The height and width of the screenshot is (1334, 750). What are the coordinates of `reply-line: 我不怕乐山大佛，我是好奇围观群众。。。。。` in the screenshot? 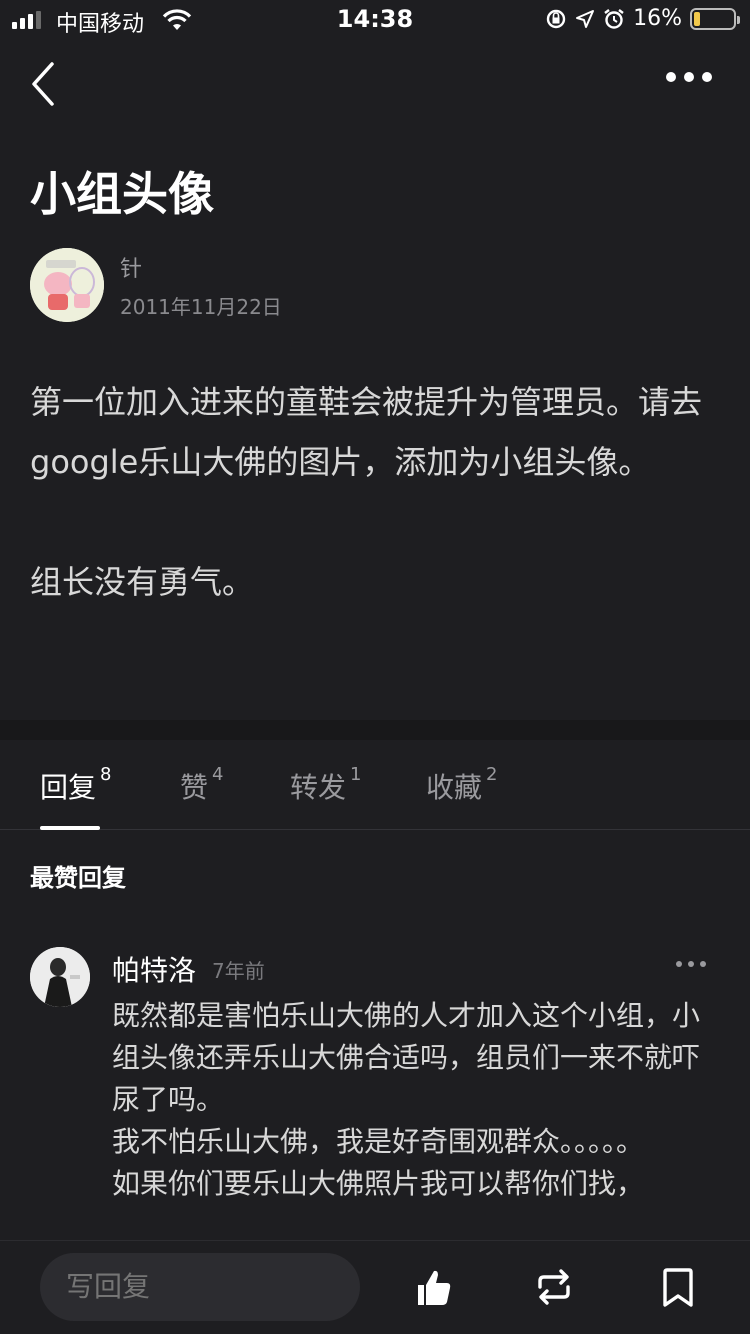 It's located at (378, 1141).